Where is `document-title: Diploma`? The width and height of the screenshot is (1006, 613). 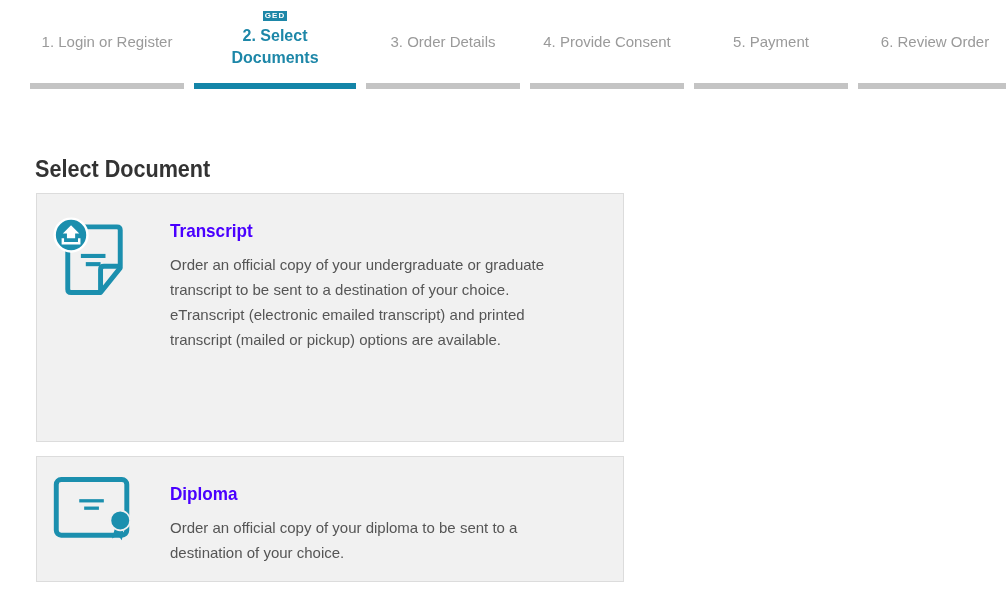 document-title: Diploma is located at coordinates (204, 494).